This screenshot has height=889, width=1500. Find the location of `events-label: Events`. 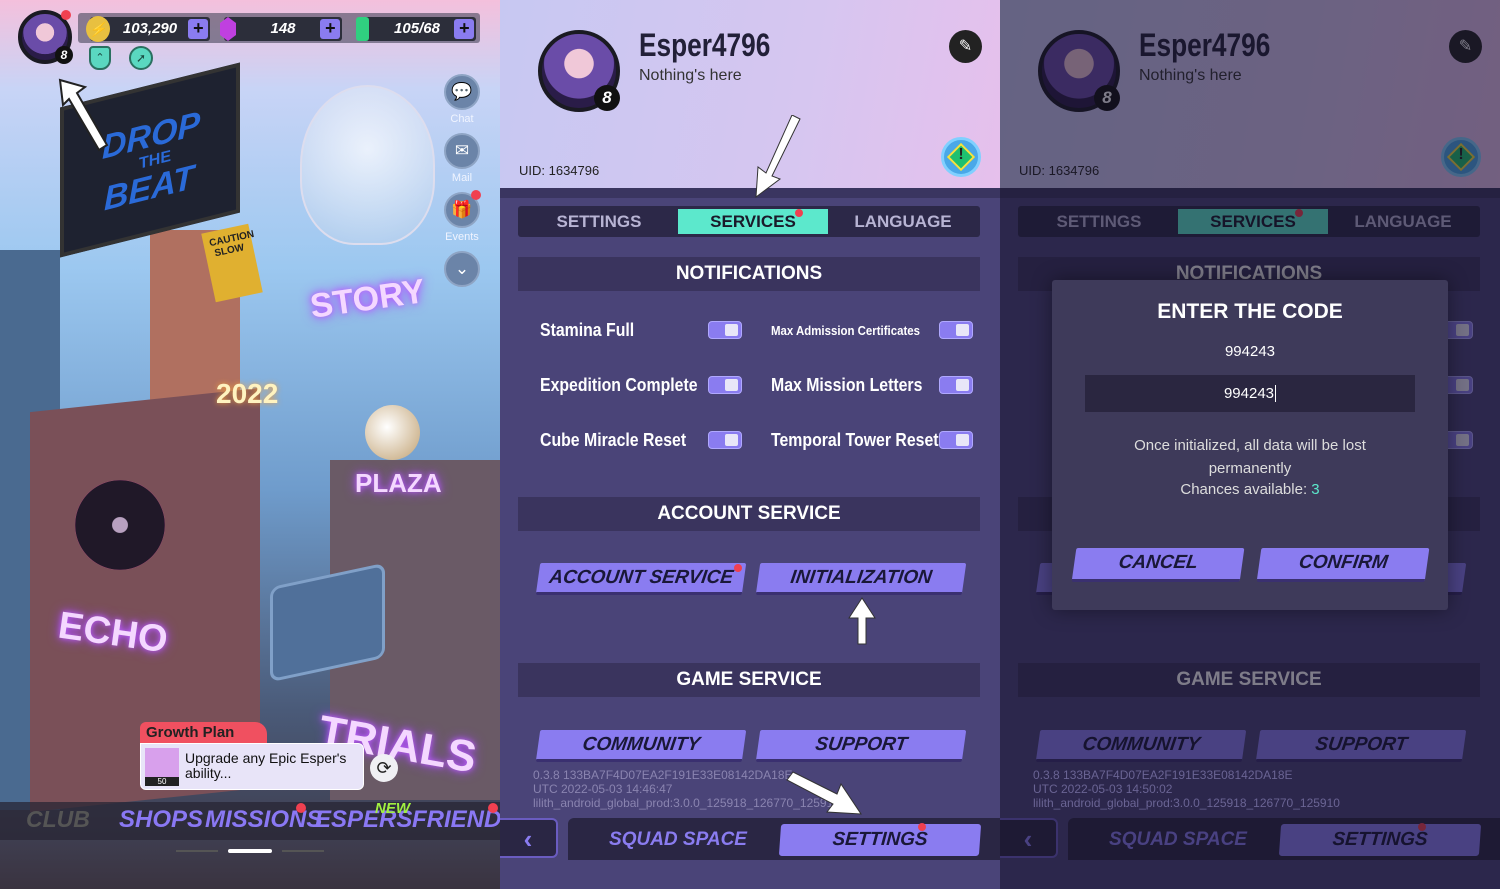

events-label: Events is located at coordinates (462, 237).